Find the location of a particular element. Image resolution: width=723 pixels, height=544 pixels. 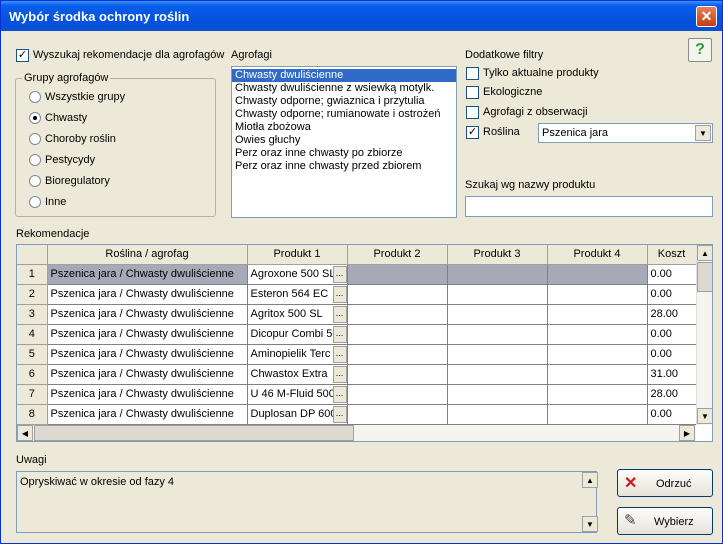

vertical-scrollbar: ▲ ▼ is located at coordinates (704, 335).